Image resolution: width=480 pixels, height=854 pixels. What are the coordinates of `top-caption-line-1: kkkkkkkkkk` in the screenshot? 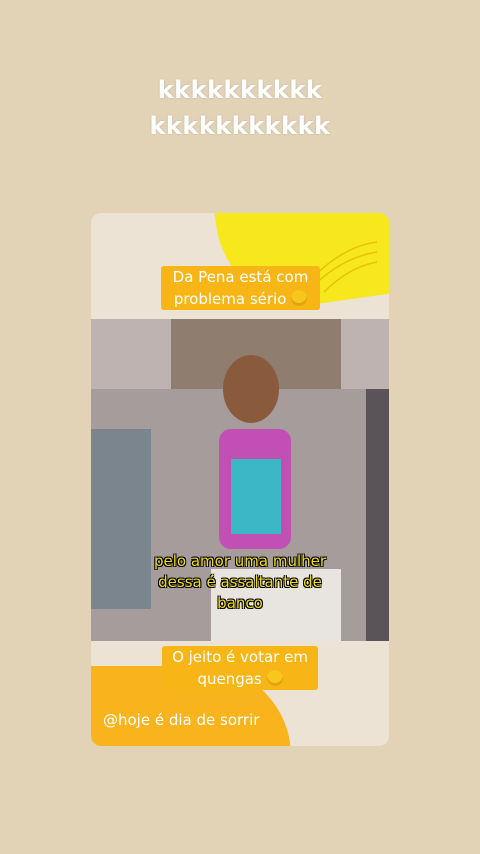 It's located at (240, 90).